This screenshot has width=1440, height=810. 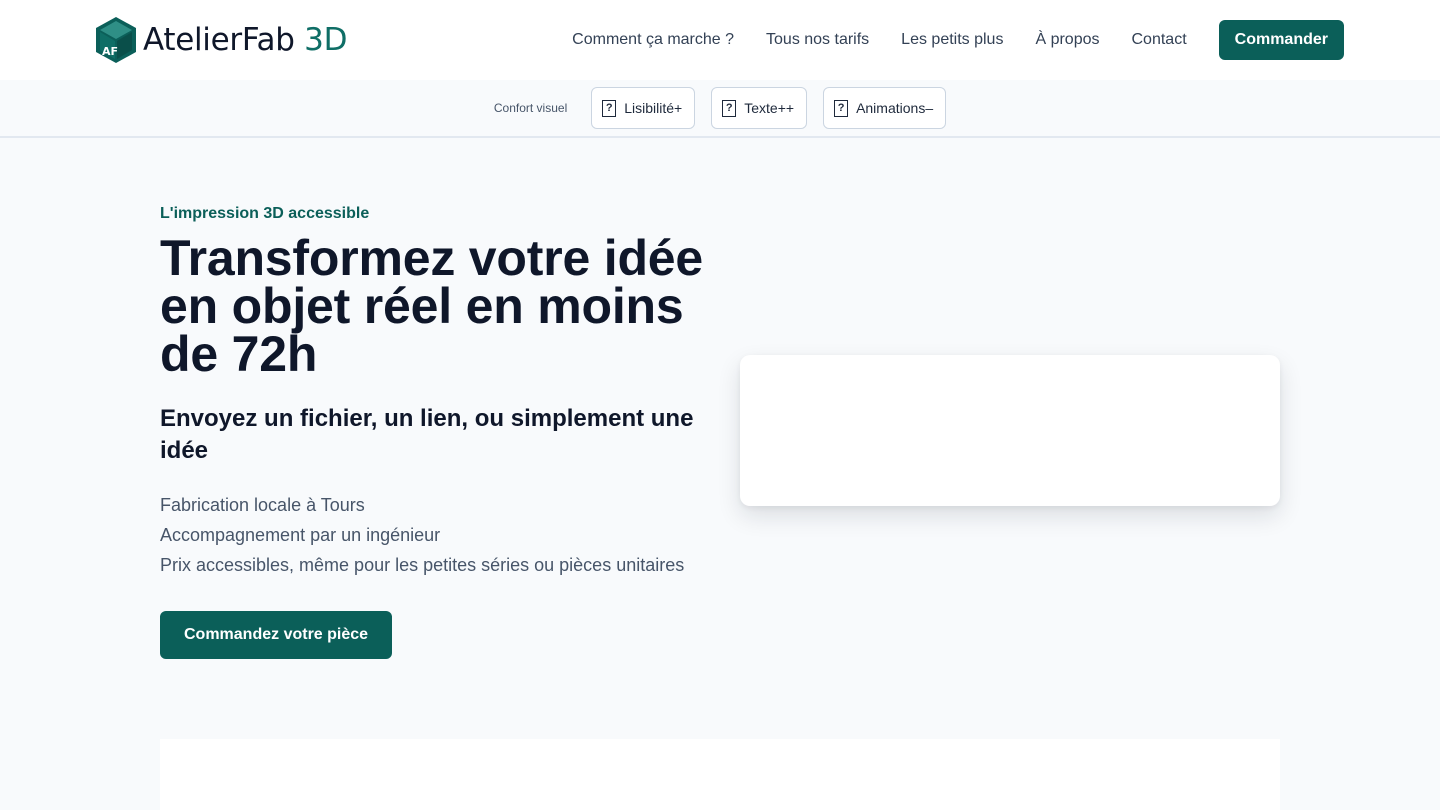 I want to click on text-size-toggle-label: Texte++, so click(x=769, y=108).